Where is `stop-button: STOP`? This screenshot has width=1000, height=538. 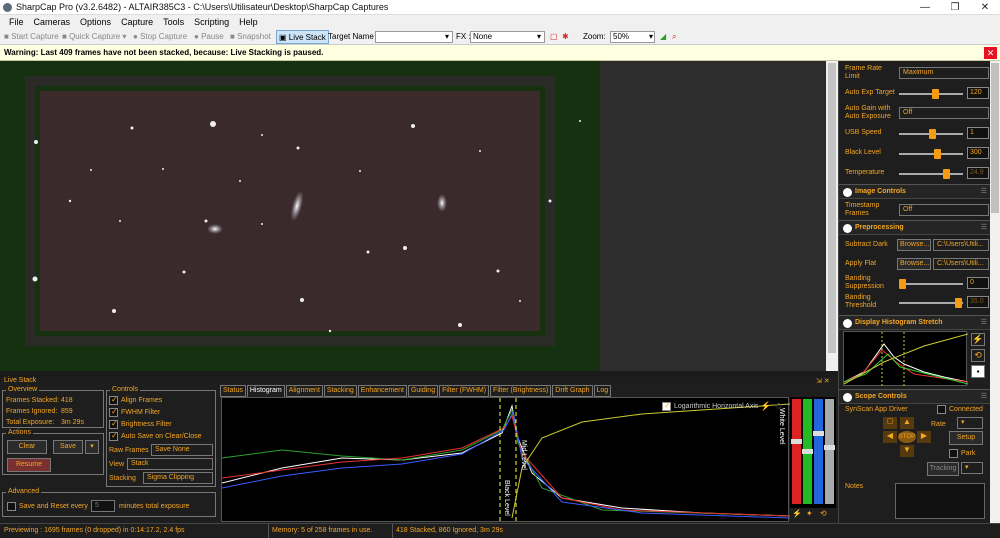
stop-button: STOP is located at coordinates (907, 437).